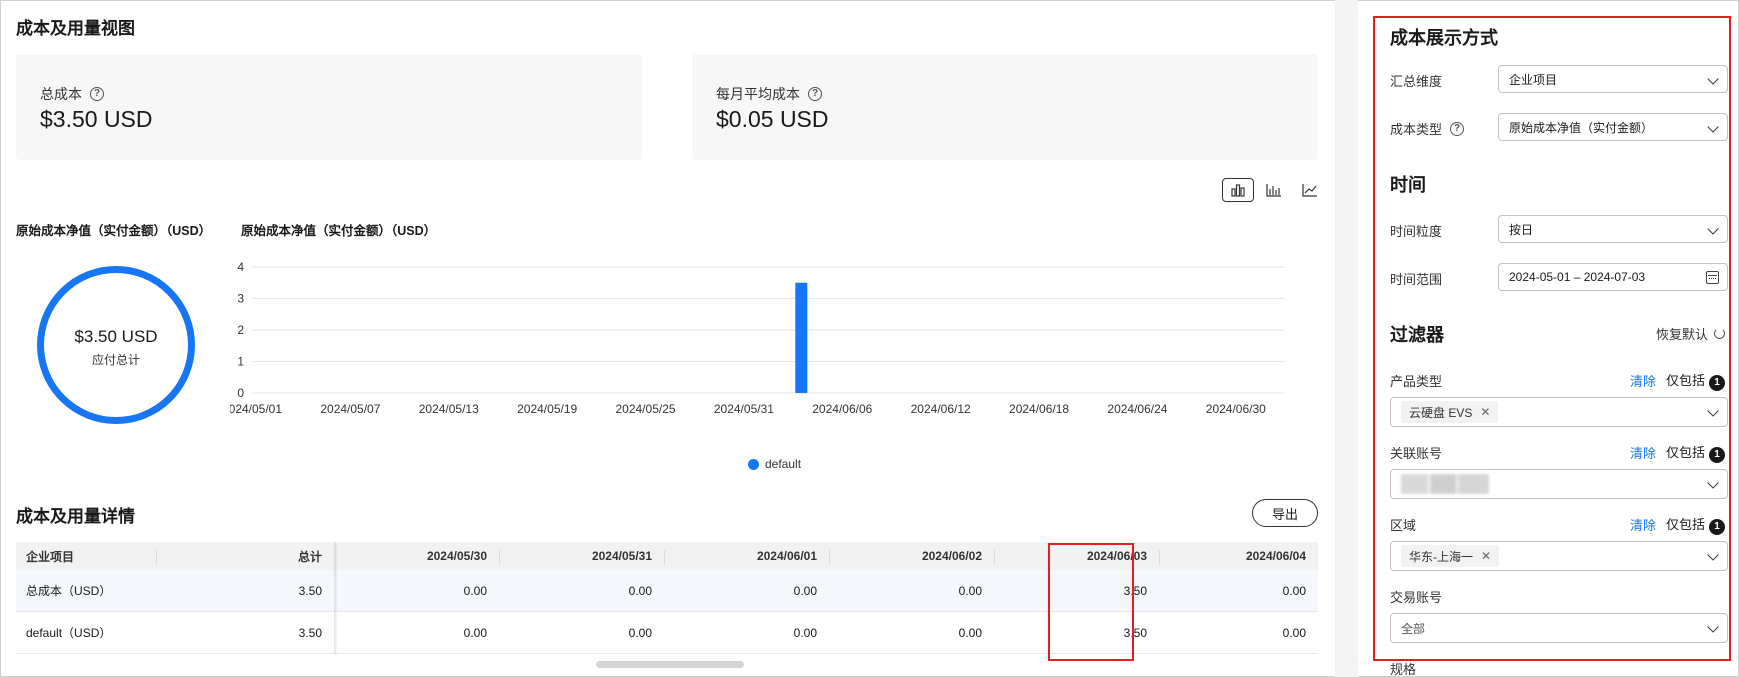  What do you see at coordinates (245, 556) in the screenshot?
I see `column-header-total: 总计` at bounding box center [245, 556].